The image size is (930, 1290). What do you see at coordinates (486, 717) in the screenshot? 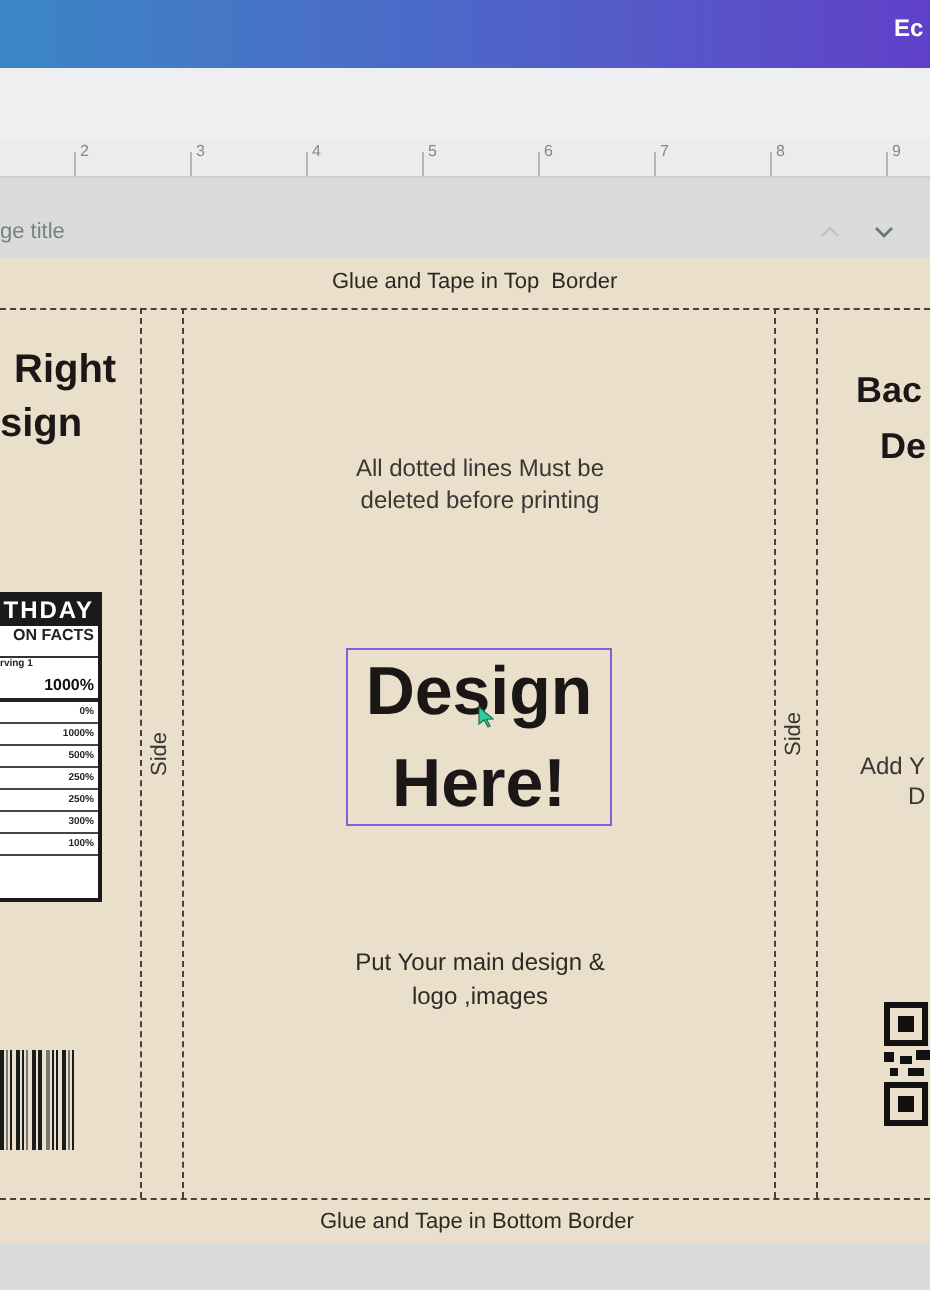
I see `cursor-icon` at bounding box center [486, 717].